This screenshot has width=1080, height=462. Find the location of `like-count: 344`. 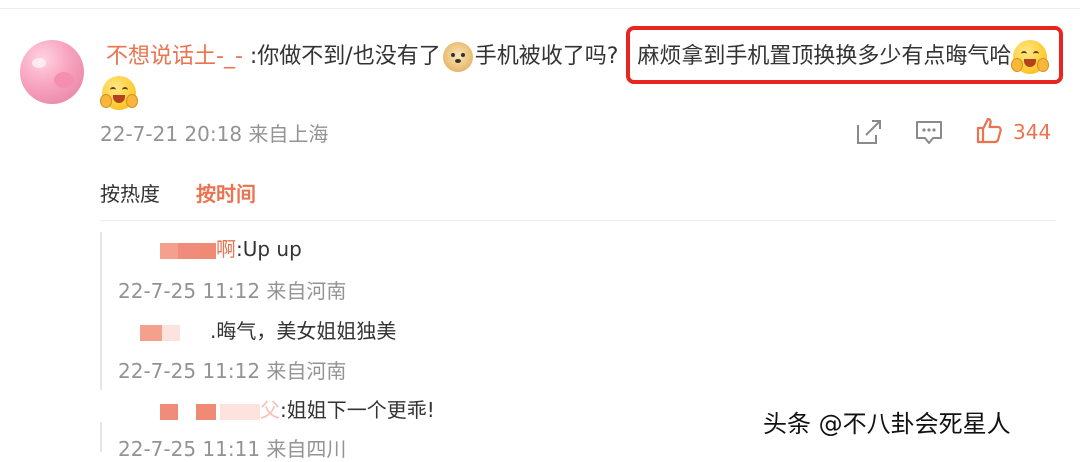

like-count: 344 is located at coordinates (1032, 132).